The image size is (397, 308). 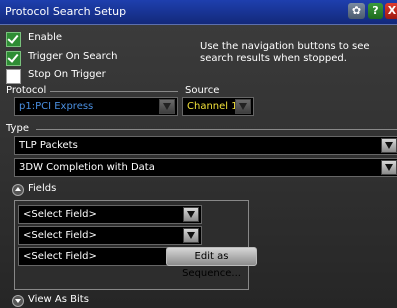 I want to click on trigger-on-search-checkbox, so click(x=13, y=58).